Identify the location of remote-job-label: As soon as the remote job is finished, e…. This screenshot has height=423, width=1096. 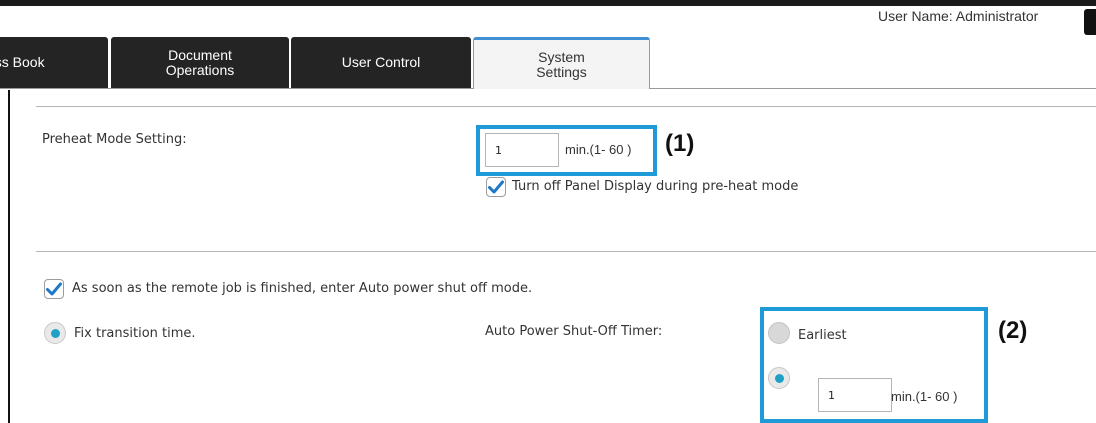
(302, 288).